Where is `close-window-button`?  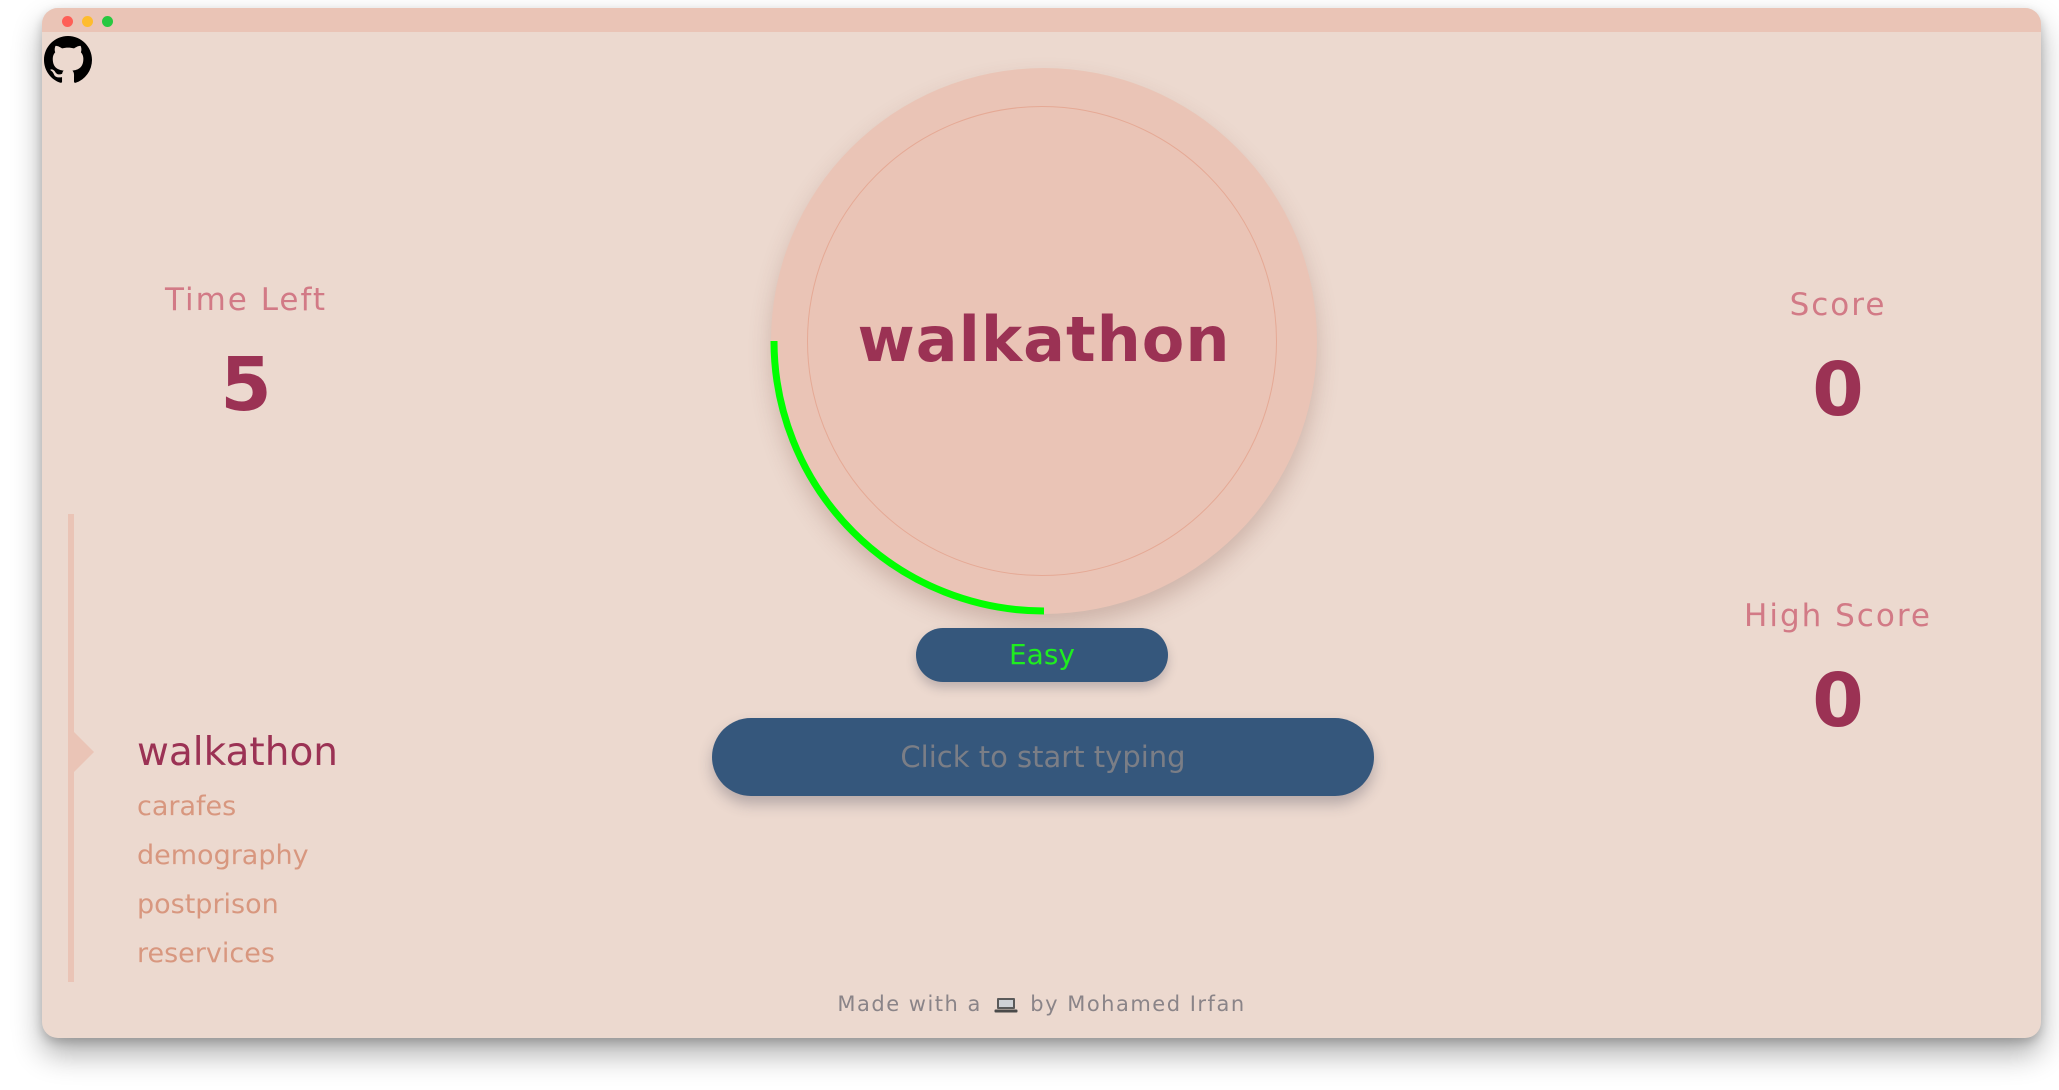
close-window-button is located at coordinates (67, 21).